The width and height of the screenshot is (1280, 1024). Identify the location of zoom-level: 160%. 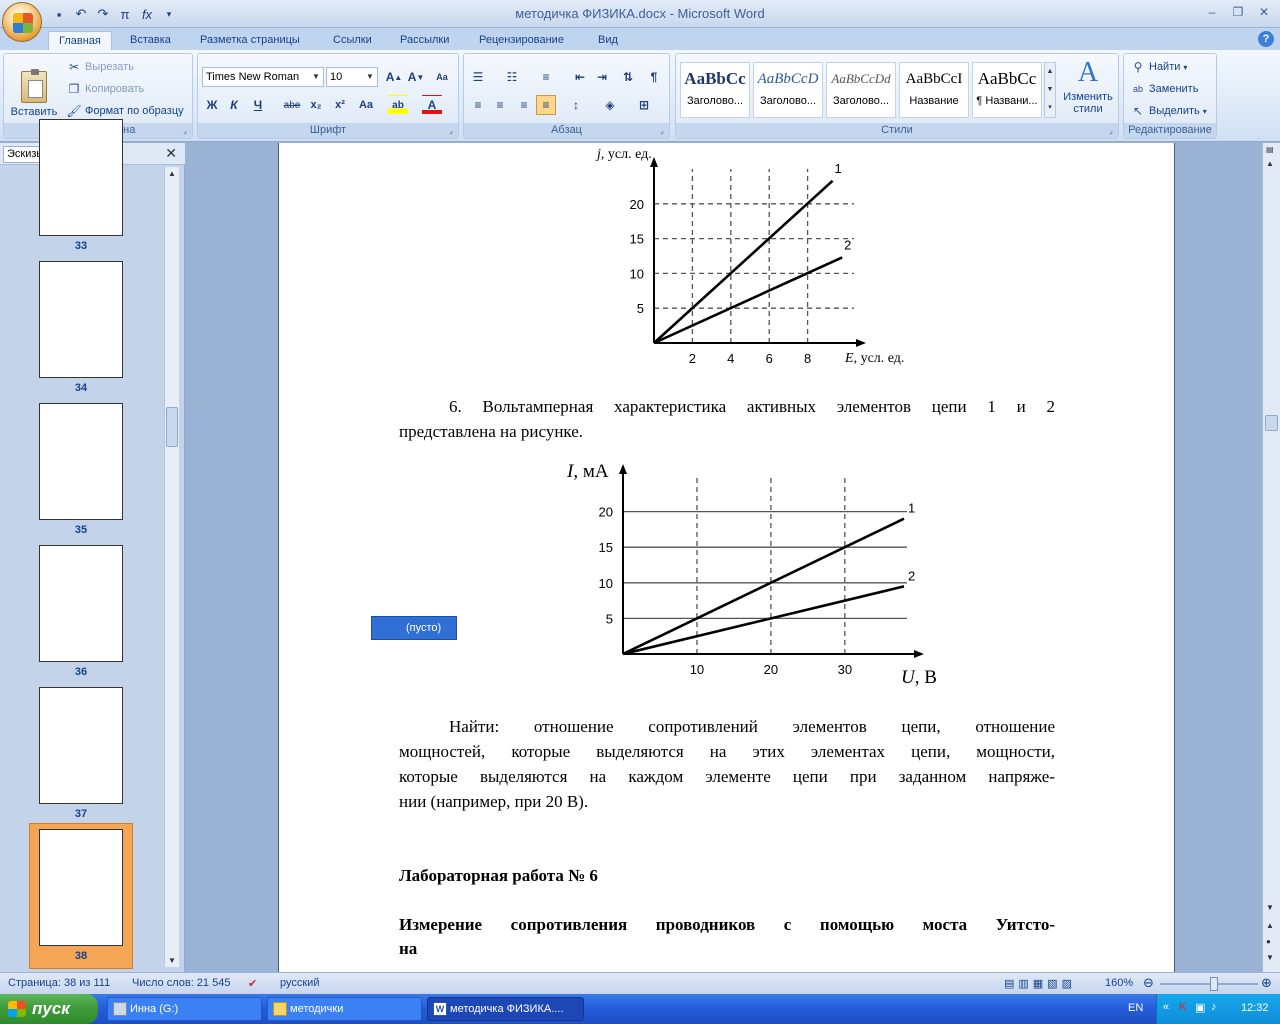
(1119, 983).